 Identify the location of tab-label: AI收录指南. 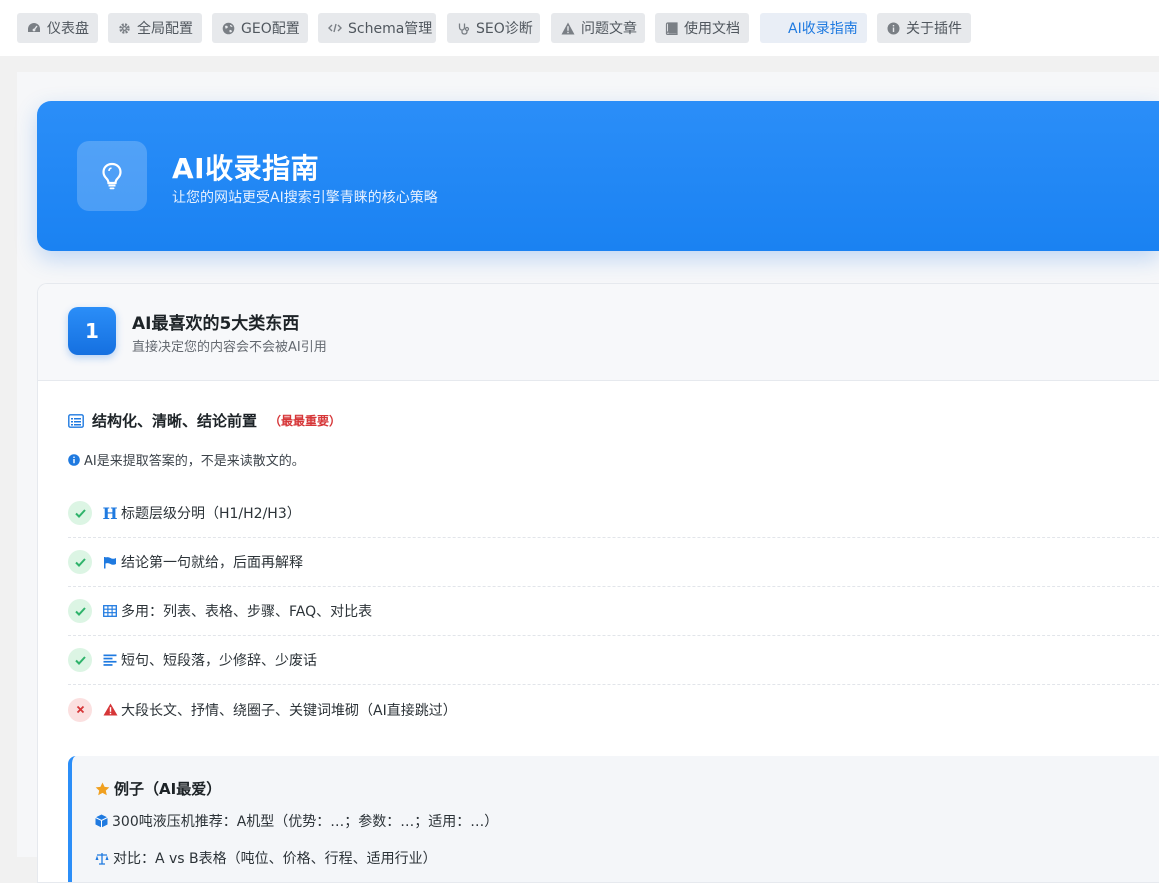
(823, 29).